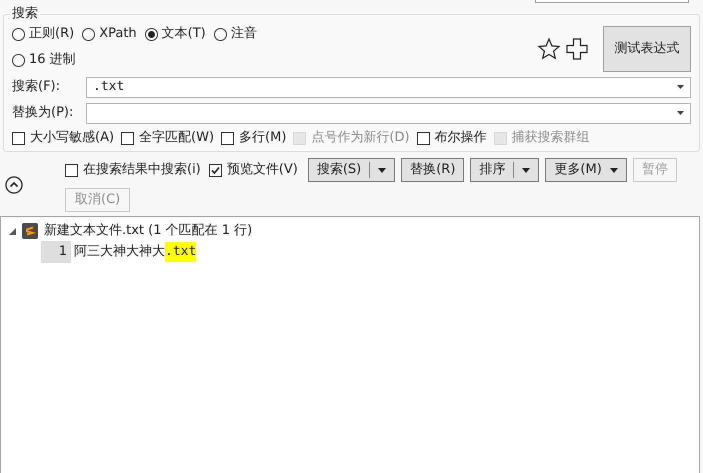 This screenshot has height=473, width=703. What do you see at coordinates (551, 138) in the screenshot?
I see `checkbox-label: 捕获搜索群组` at bounding box center [551, 138].